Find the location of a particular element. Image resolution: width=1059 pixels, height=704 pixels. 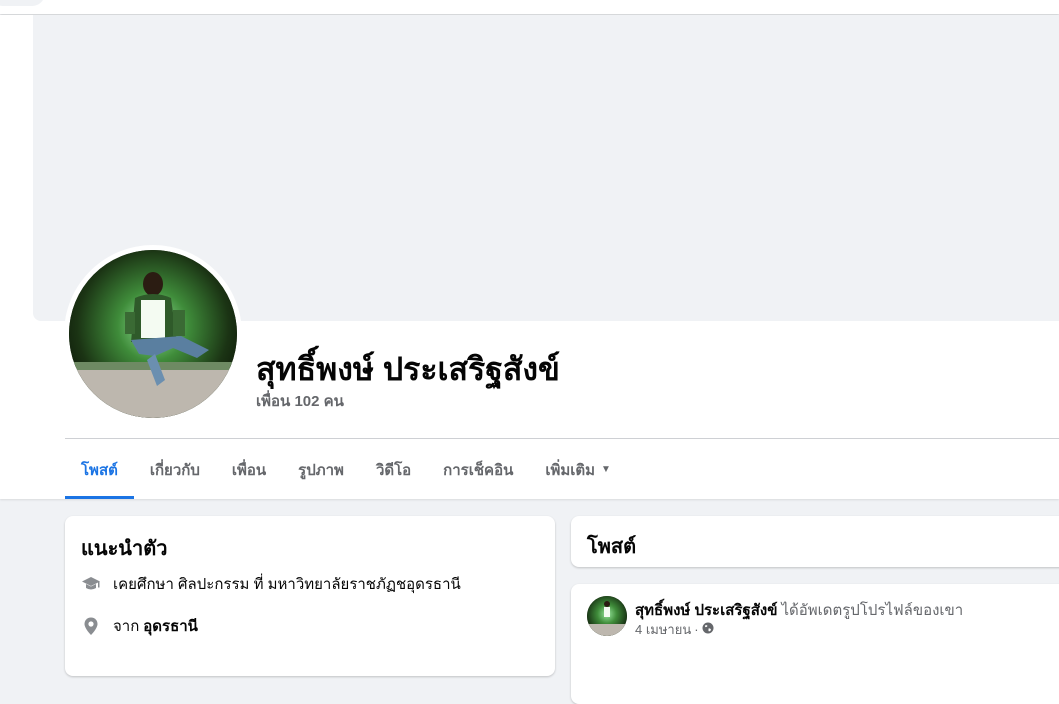

tab-friends-label: เพื่อน is located at coordinates (249, 470).